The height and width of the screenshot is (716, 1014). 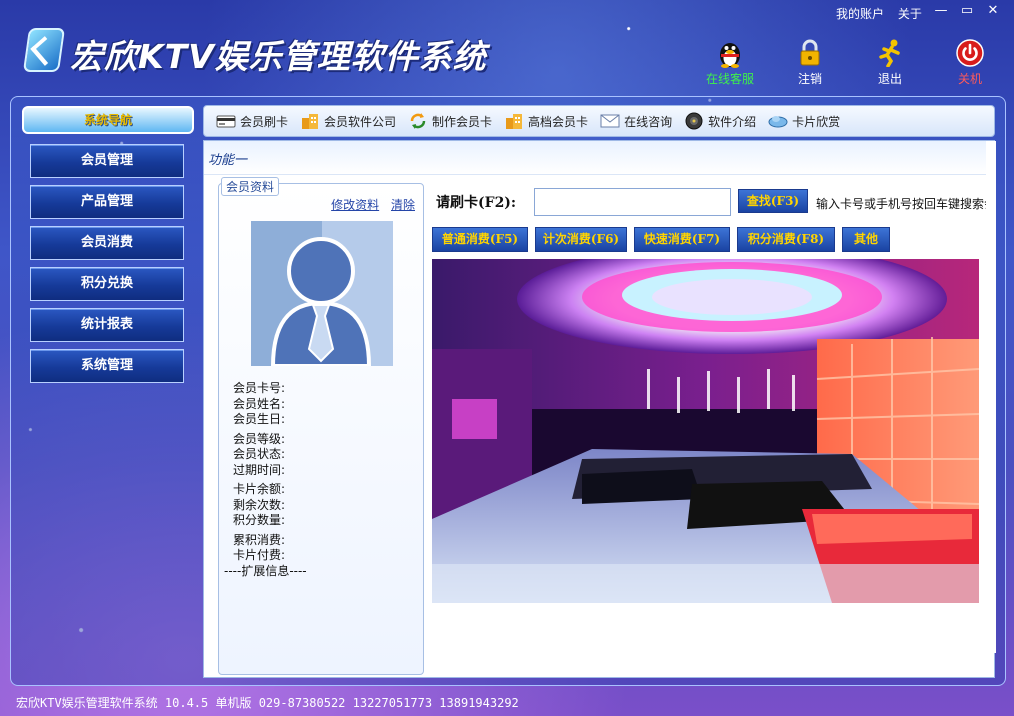 What do you see at coordinates (259, 469) in the screenshot?
I see `field-expire: 过期时间:` at bounding box center [259, 469].